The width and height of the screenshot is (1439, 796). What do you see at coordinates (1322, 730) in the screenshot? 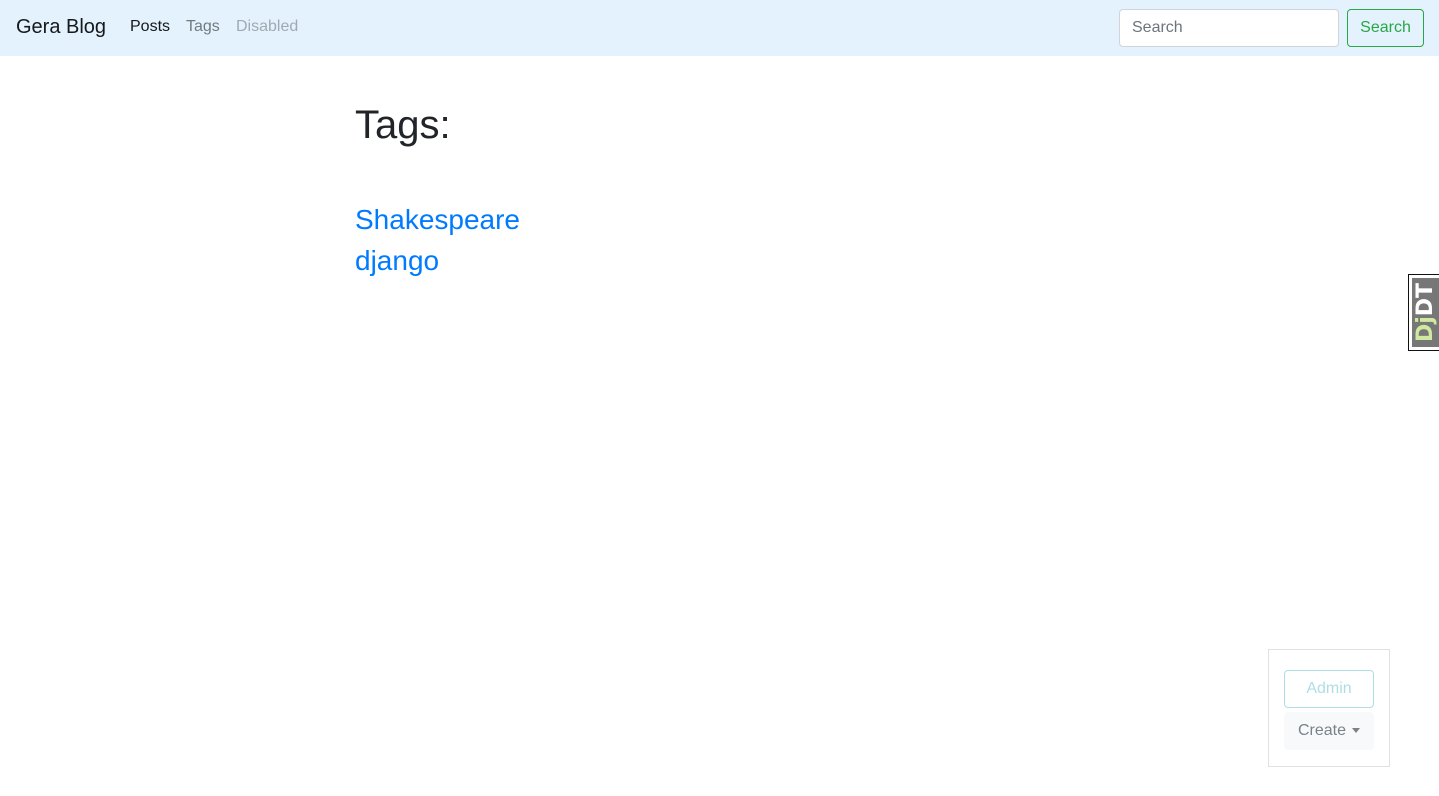
I see `create-button-label: Create` at bounding box center [1322, 730].